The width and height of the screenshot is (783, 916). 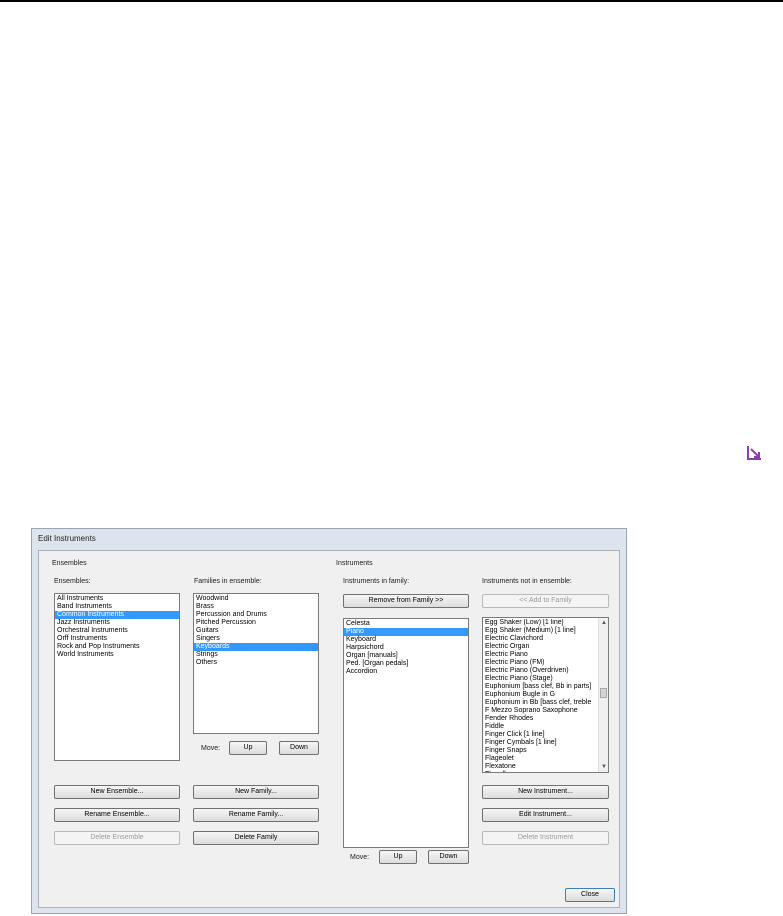 What do you see at coordinates (540, 655) in the screenshot?
I see `list-item: Electric Piano` at bounding box center [540, 655].